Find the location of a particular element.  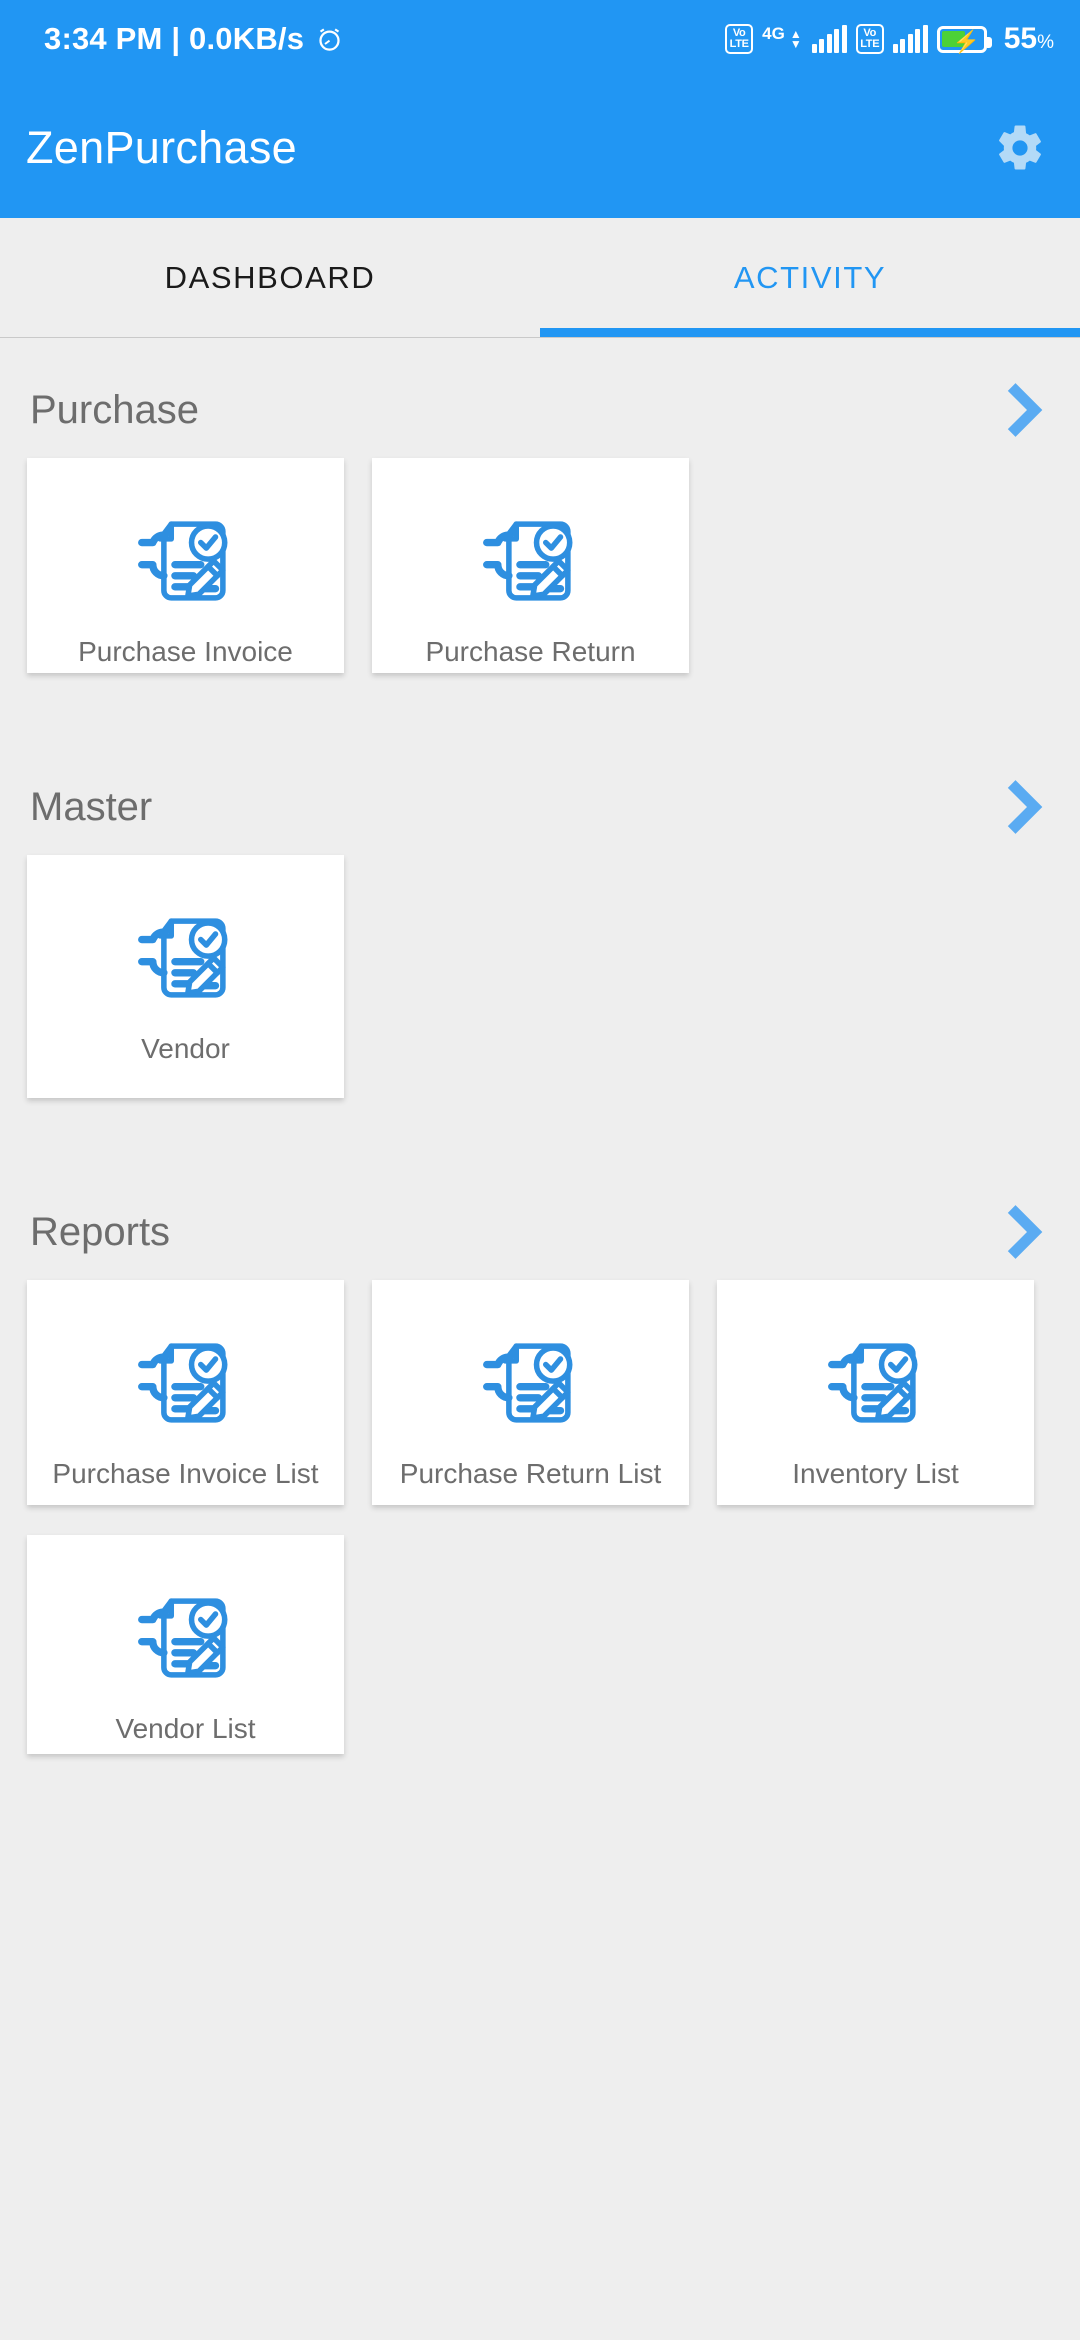

status-bar-right: Vo LTE 4G ▲ ▼ Vo LTE ⚡ 55% is located at coordinates (889, 39).